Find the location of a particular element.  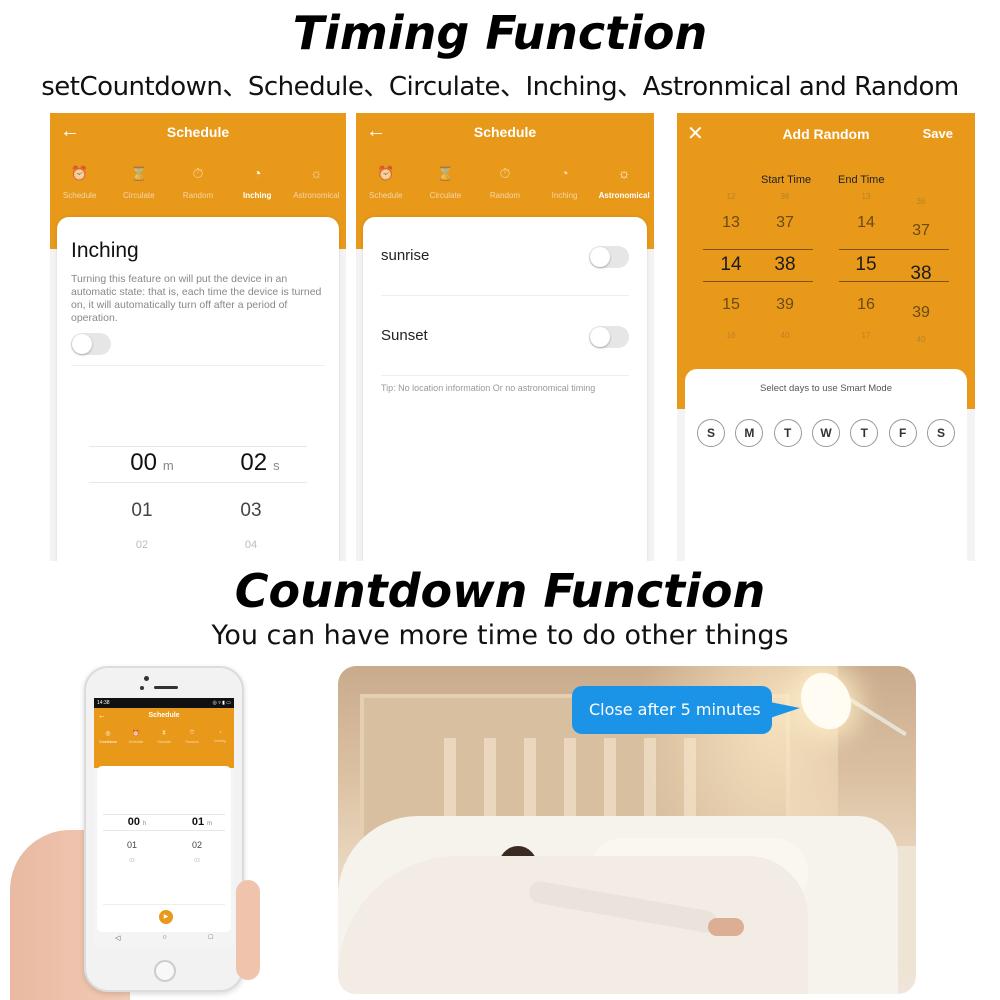

minutes-selected: 01 m is located at coordinates (202, 822).